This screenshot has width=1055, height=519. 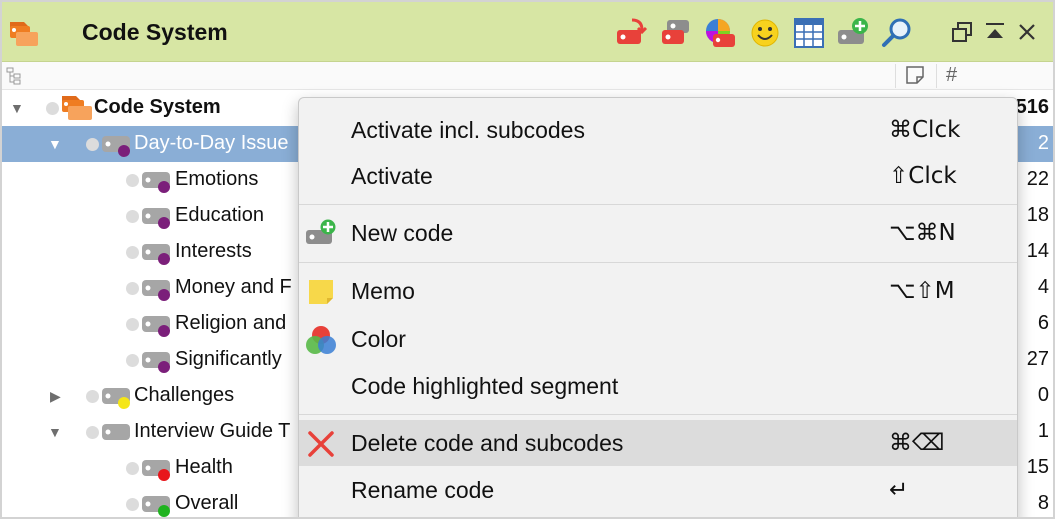 What do you see at coordinates (219, 215) in the screenshot?
I see `tree-row-label: Education` at bounding box center [219, 215].